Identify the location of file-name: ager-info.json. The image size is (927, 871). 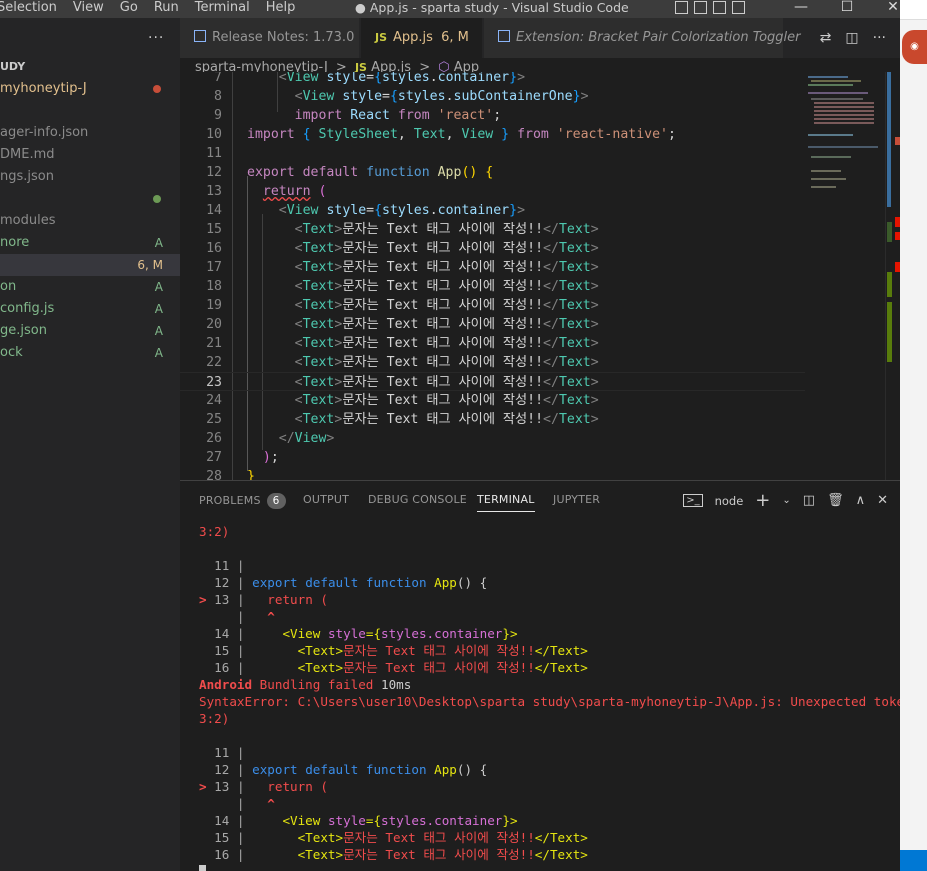
(44, 132).